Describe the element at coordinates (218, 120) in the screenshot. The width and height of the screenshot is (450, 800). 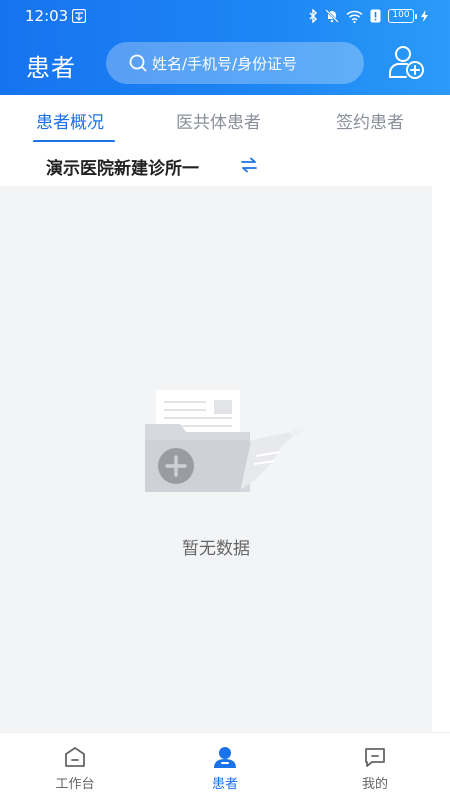
I see `tab-medical-alliance-patients: 医共体患者` at that location.